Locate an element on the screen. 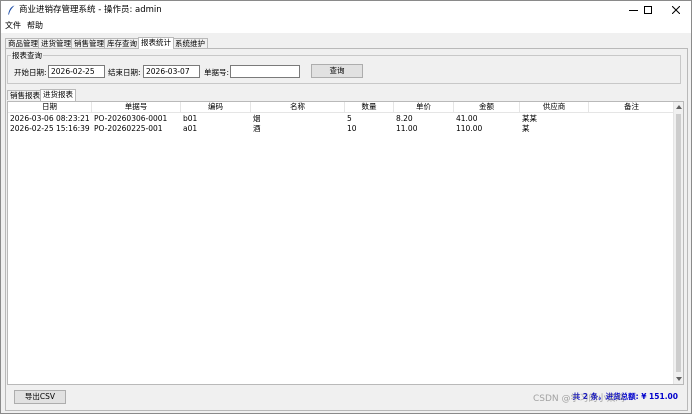  col-remark: 备注 is located at coordinates (631, 107).